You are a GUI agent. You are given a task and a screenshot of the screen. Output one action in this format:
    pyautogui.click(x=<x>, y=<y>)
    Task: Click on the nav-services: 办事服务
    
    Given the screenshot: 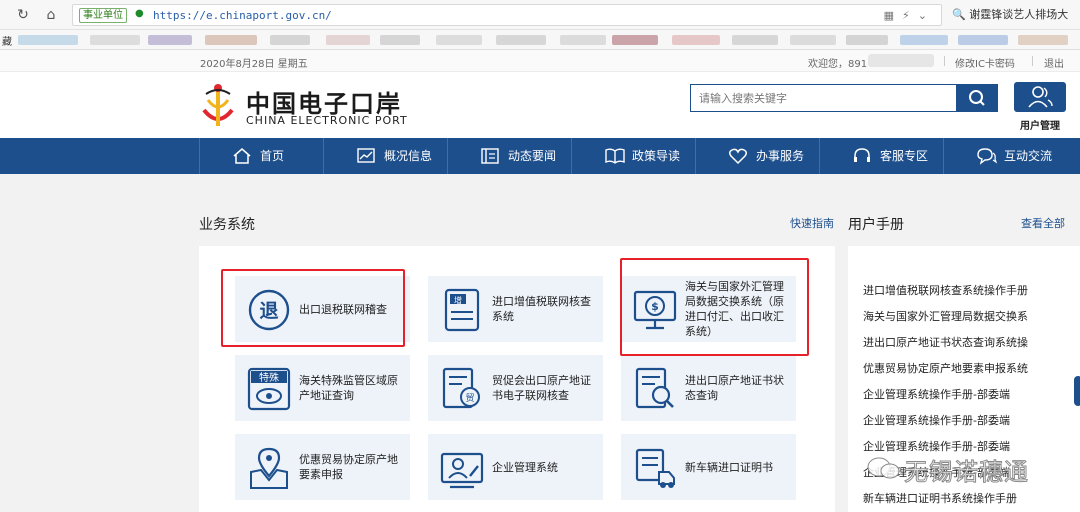 What is the action you would take?
    pyautogui.click(x=757, y=156)
    